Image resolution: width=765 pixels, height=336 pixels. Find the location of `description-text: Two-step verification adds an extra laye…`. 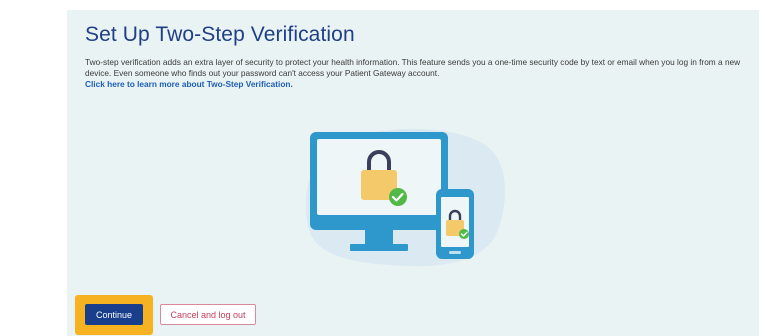

description-text: Two-step verification adds an extra laye… is located at coordinates (413, 67).